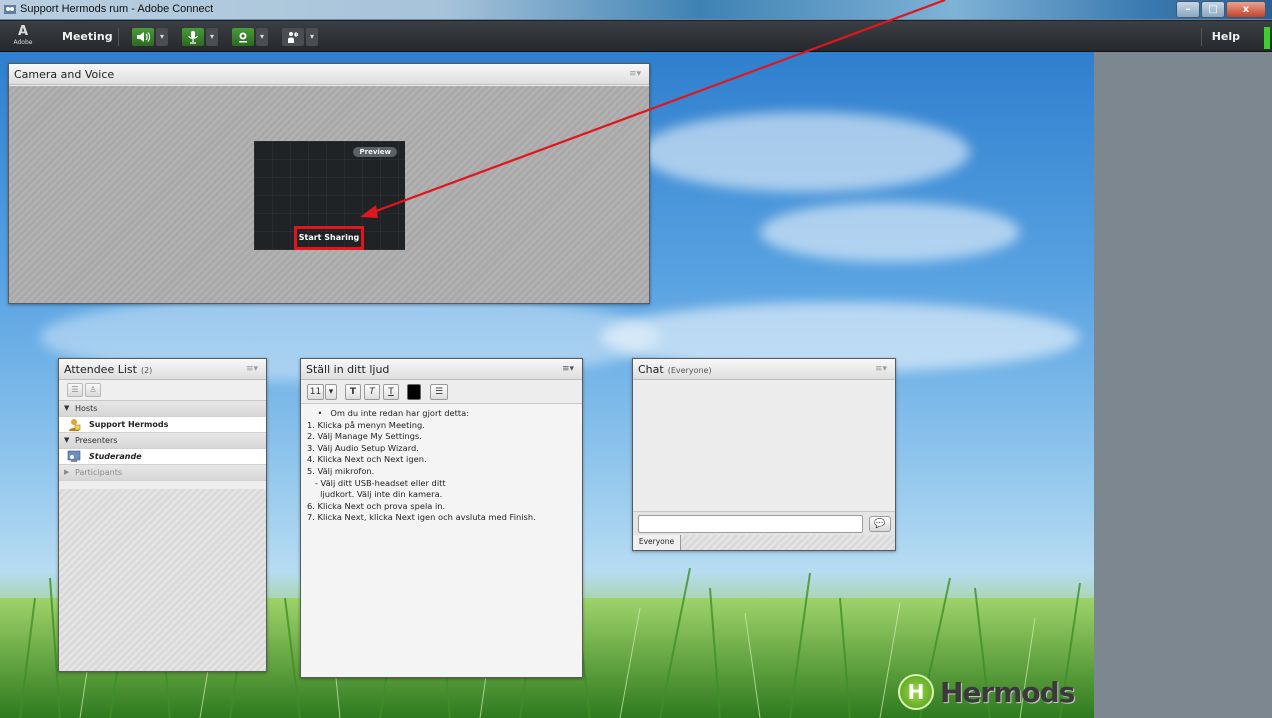 Image resolution: width=1272 pixels, height=718 pixels. I want to click on menu-bar: A Adobe Meeting ▾ ▾ ▾ ▾ Help, so click(636, 36).